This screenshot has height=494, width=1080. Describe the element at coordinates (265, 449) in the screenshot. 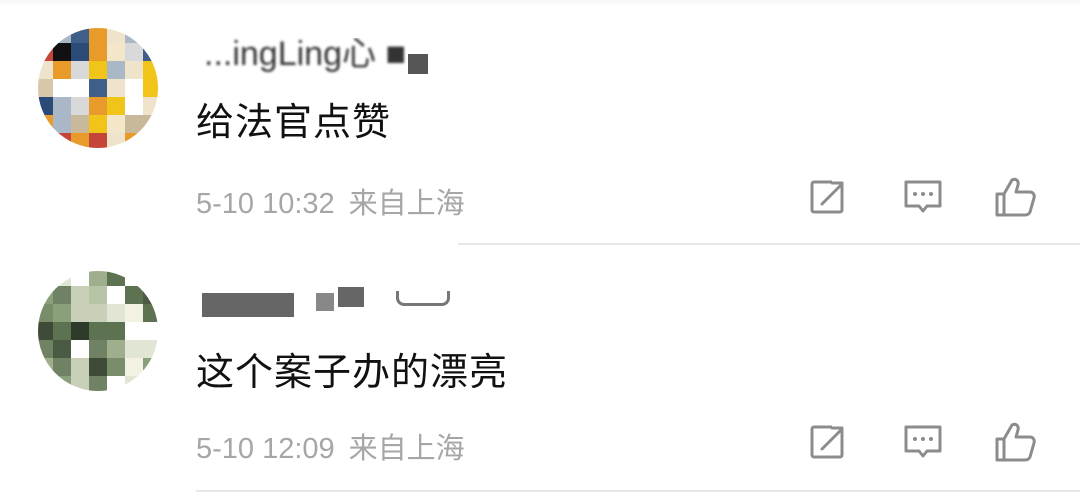

I see `comment-date: 5-10 12:09` at that location.